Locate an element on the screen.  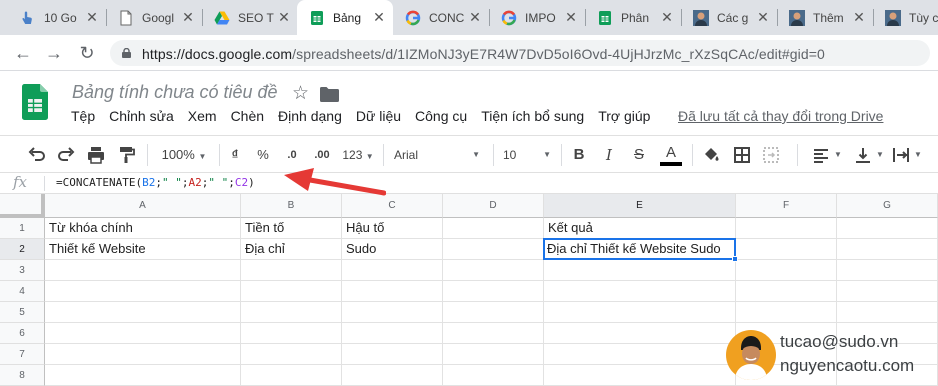
browser-tab: IMPO ✕ is located at coordinates (537, 17).